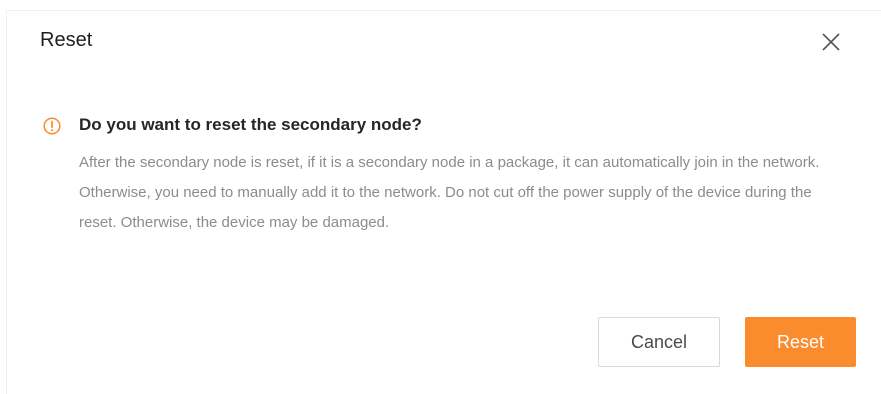 This screenshot has width=881, height=394. I want to click on close-icon, so click(831, 42).